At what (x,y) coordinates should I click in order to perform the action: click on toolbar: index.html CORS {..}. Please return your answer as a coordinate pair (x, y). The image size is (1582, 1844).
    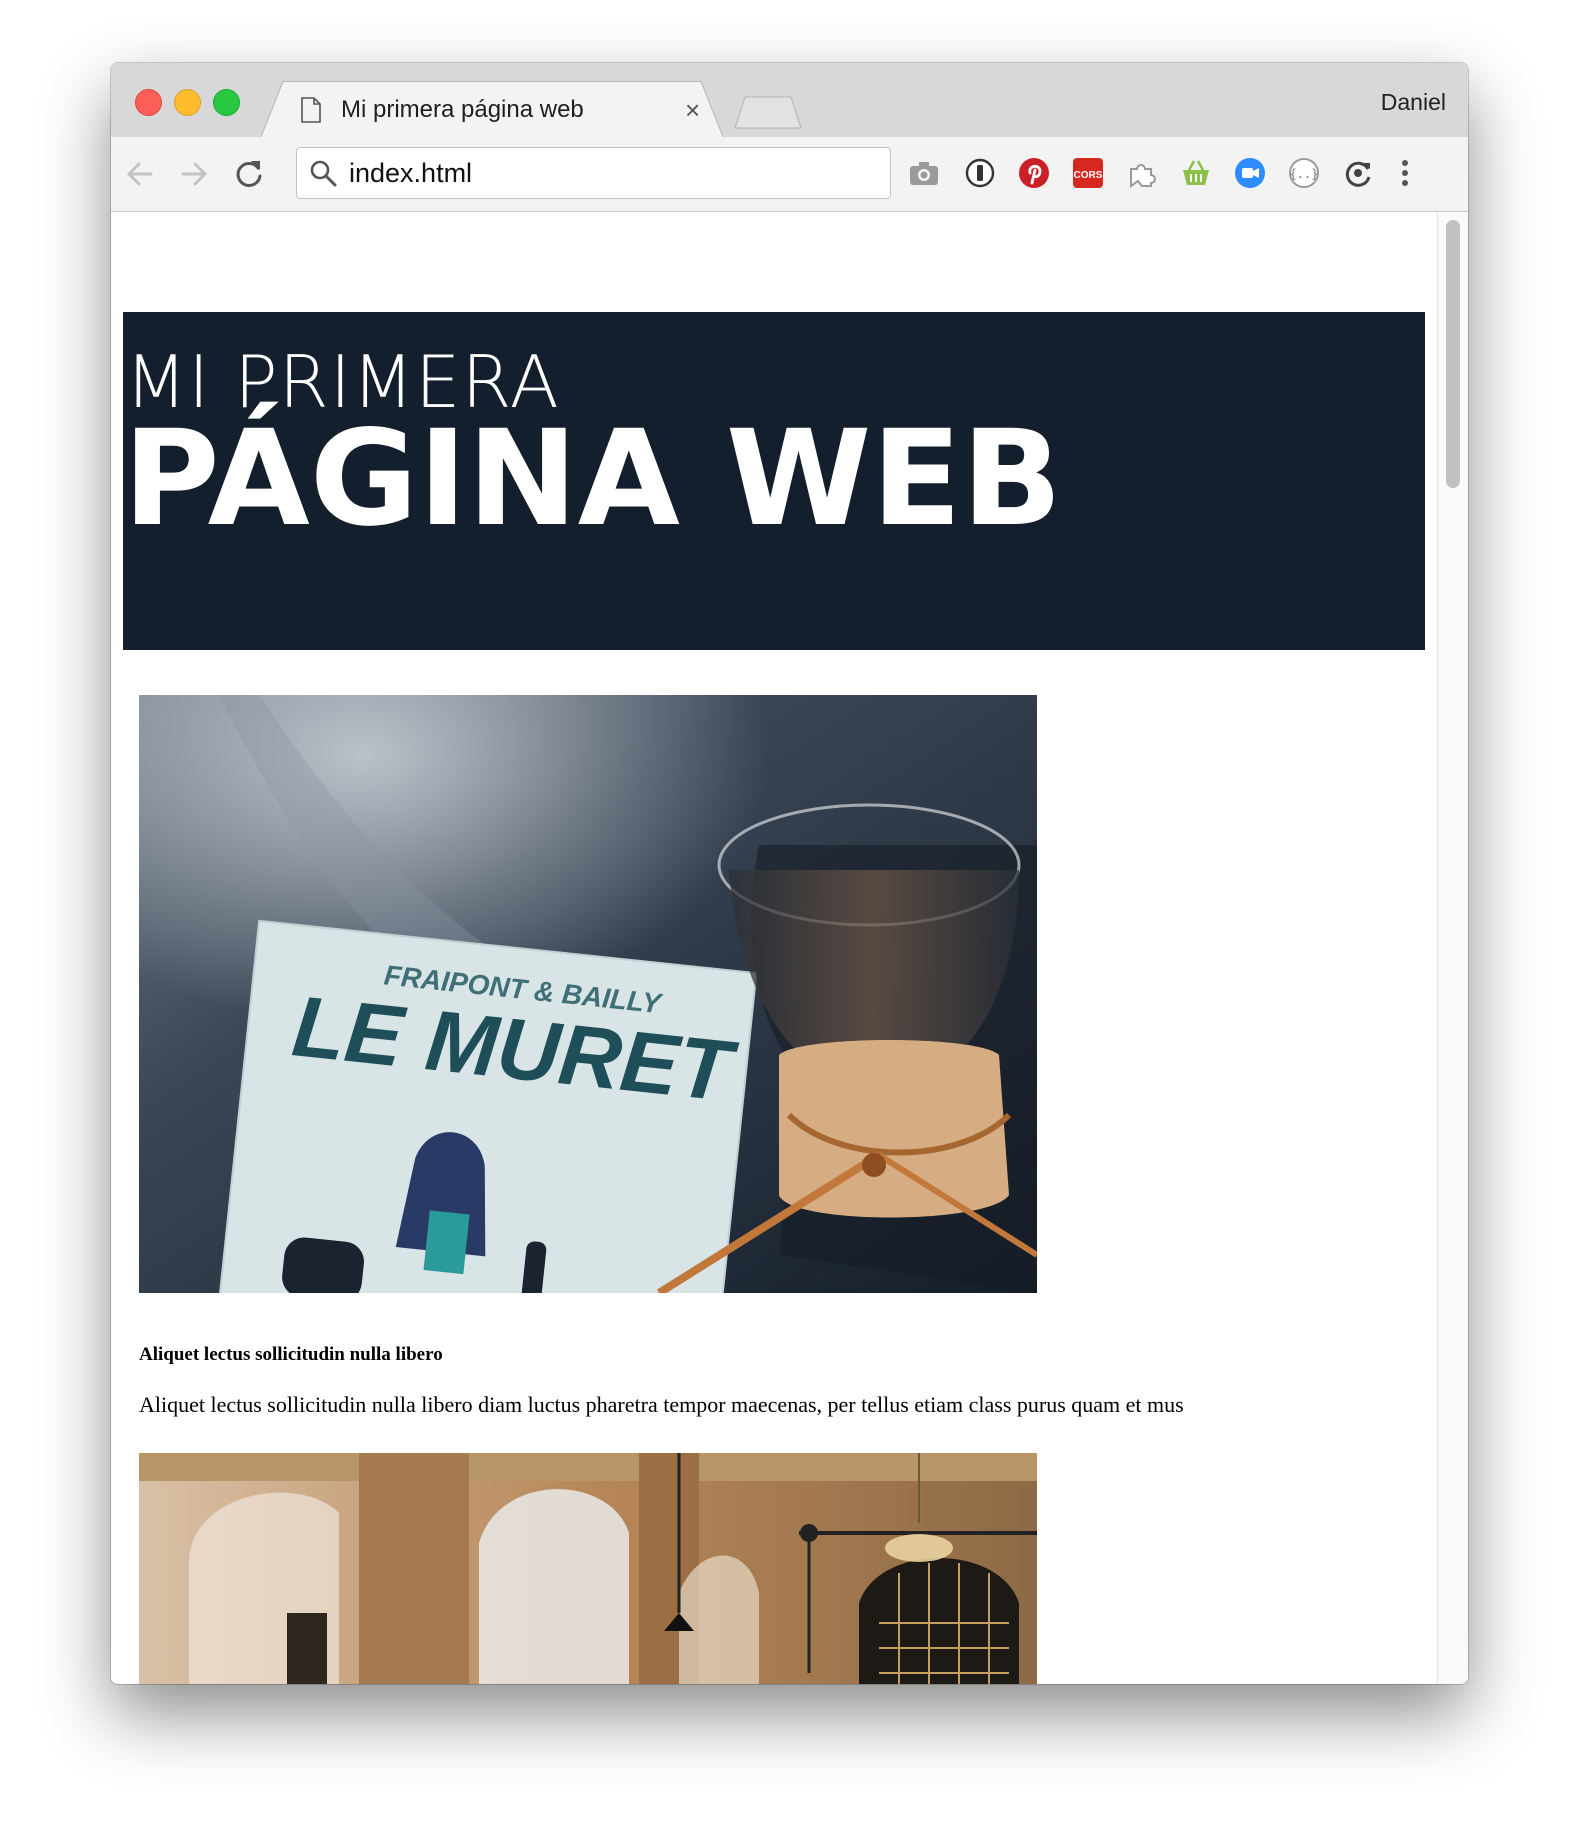
    Looking at the image, I should click on (789, 174).